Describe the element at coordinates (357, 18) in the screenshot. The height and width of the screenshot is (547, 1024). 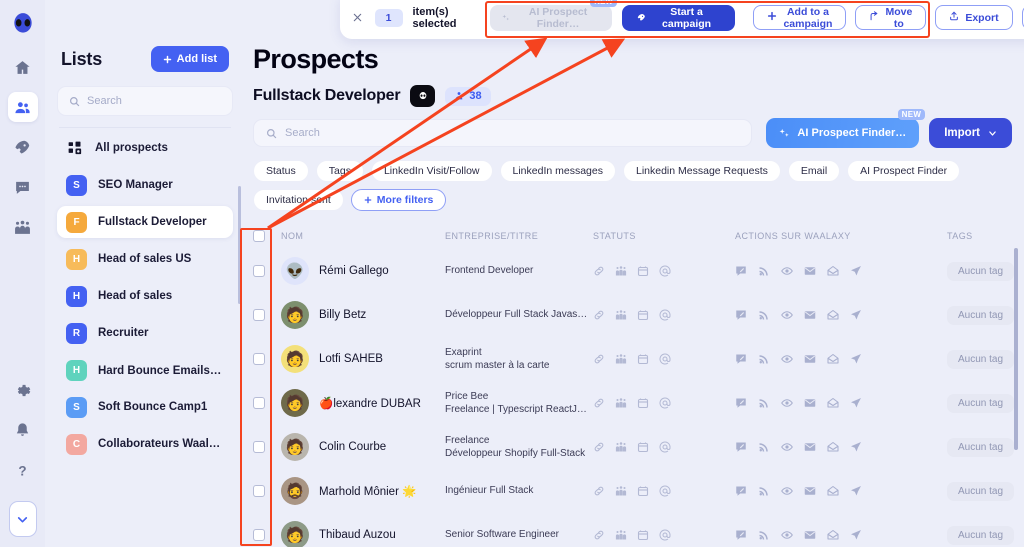
I see `close-selection-button` at that location.